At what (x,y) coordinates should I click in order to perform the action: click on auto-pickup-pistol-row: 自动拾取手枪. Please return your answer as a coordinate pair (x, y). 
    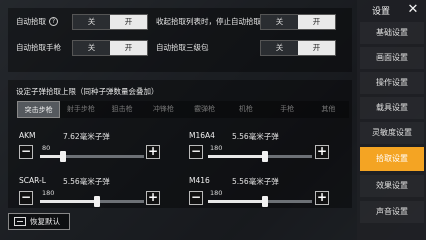
    Looking at the image, I should click on (38, 47).